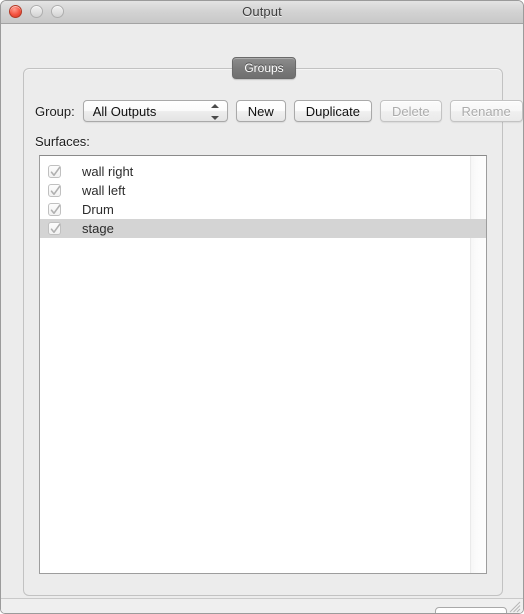  Describe the element at coordinates (263, 171) in the screenshot. I see `list-item: wall right` at that location.